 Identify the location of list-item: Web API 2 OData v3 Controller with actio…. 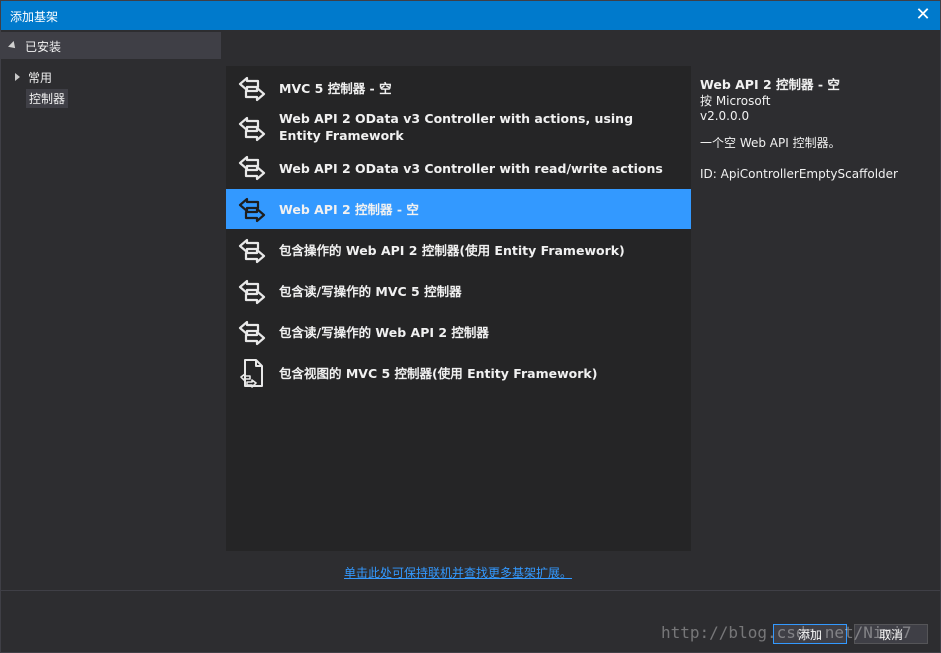
(458, 128).